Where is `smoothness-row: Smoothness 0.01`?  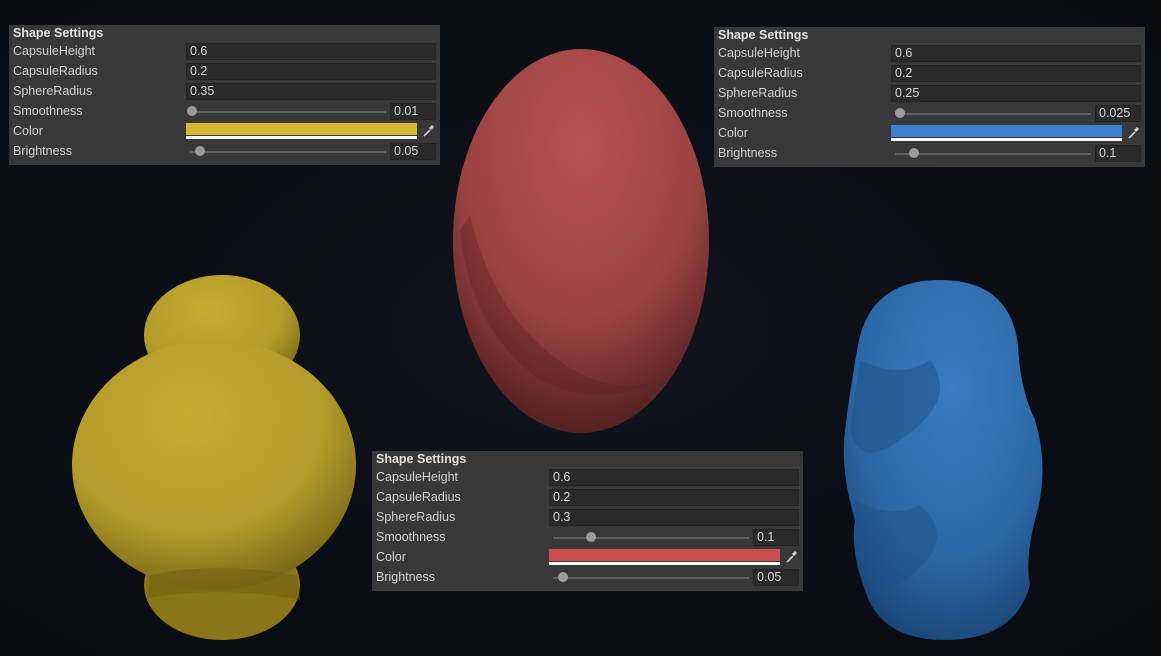 smoothness-row: Smoothness 0.01 is located at coordinates (224, 111).